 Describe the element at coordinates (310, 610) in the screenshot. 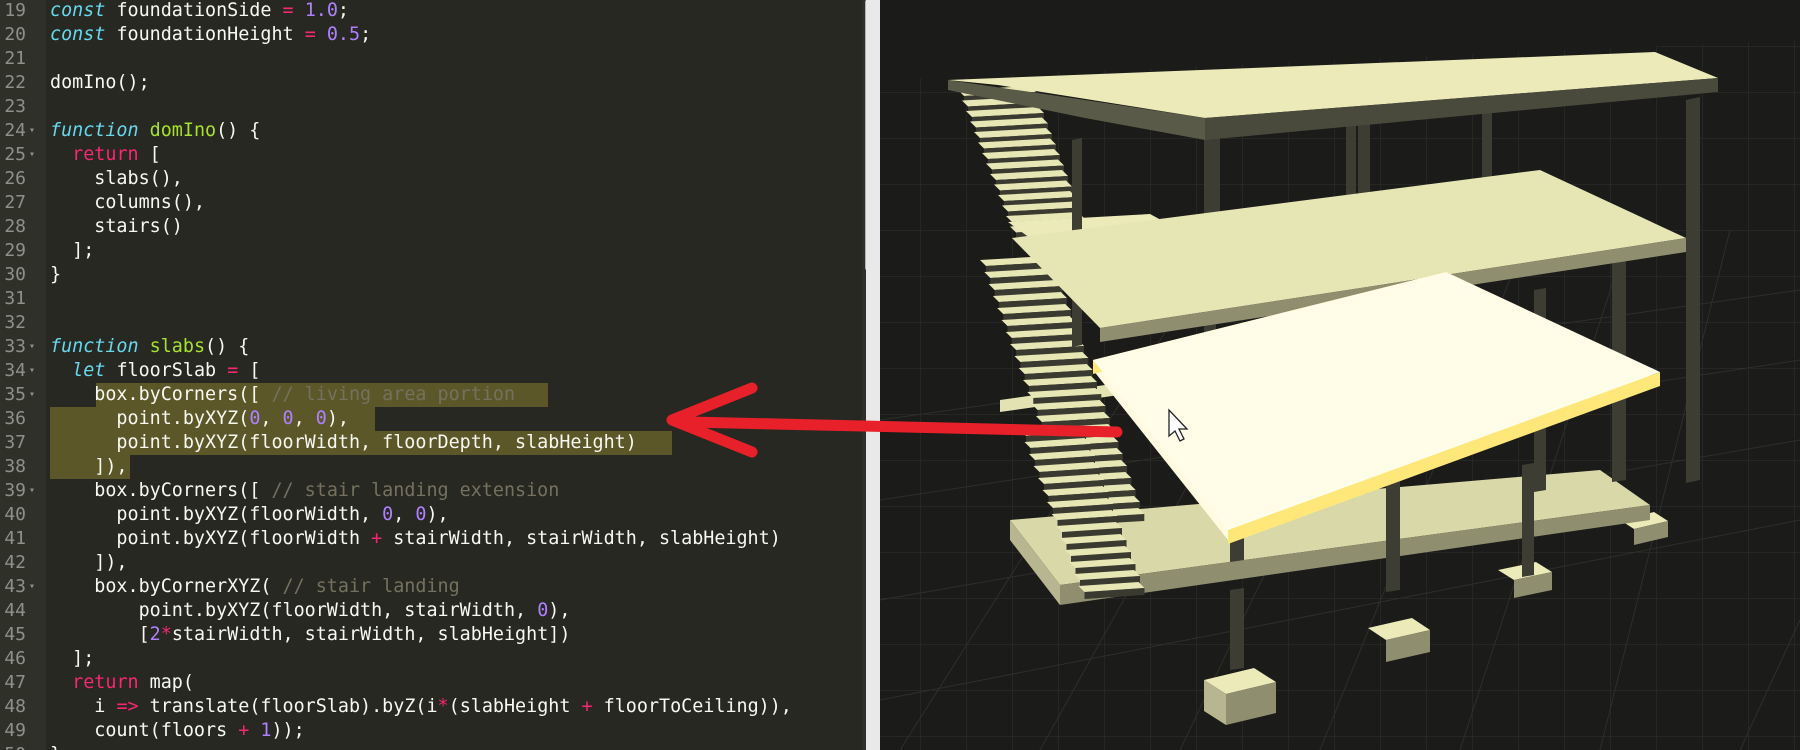

I see `code-text: point.byXYZ(floorWidth, stairWidth, 0),` at that location.